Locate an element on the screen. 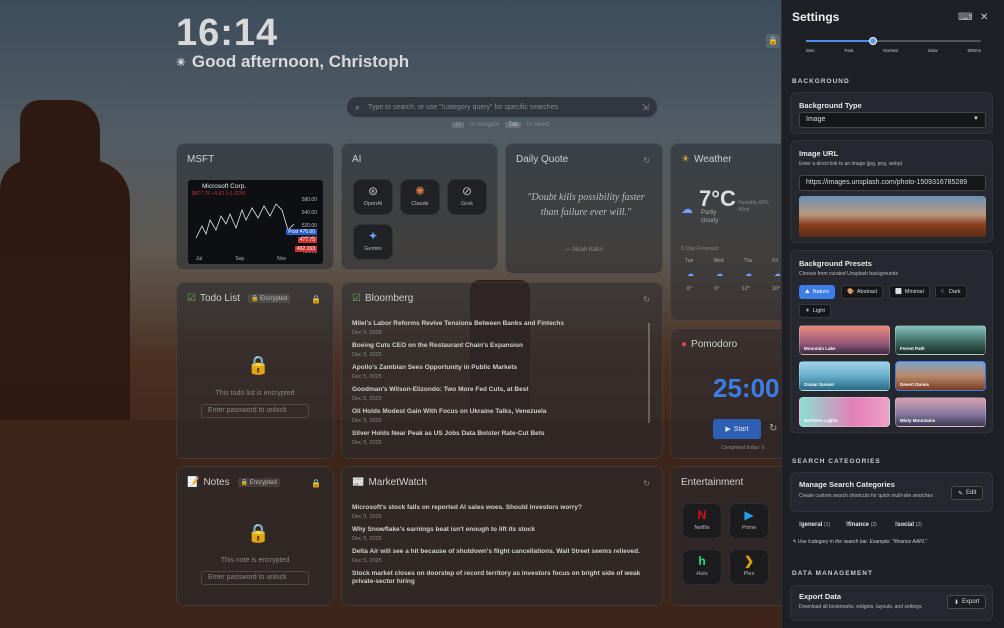  preset-tab-abstract: 🎨 Abstract is located at coordinates (862, 292).